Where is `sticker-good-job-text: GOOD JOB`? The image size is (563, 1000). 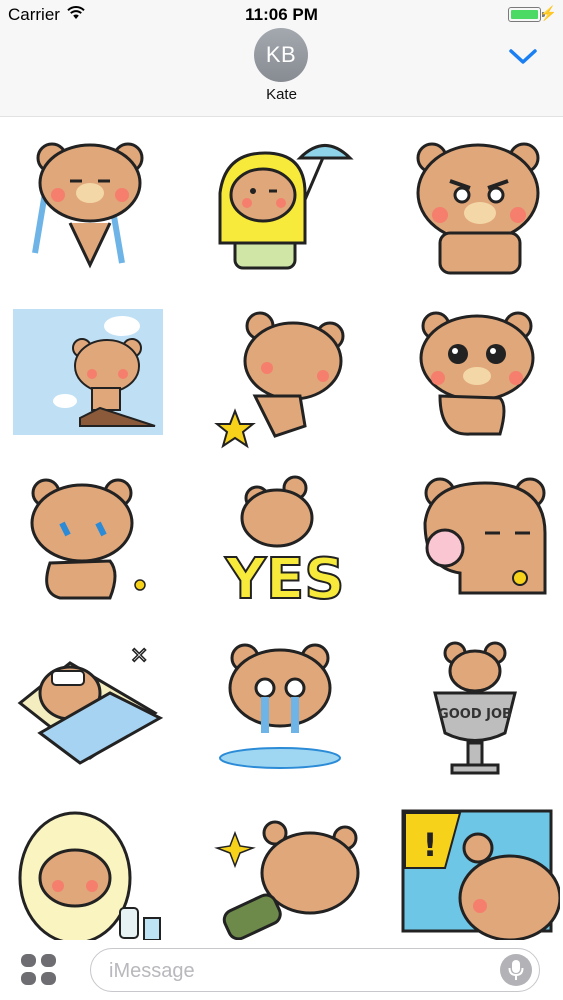 sticker-good-job-text: GOOD JOB is located at coordinates (475, 714).